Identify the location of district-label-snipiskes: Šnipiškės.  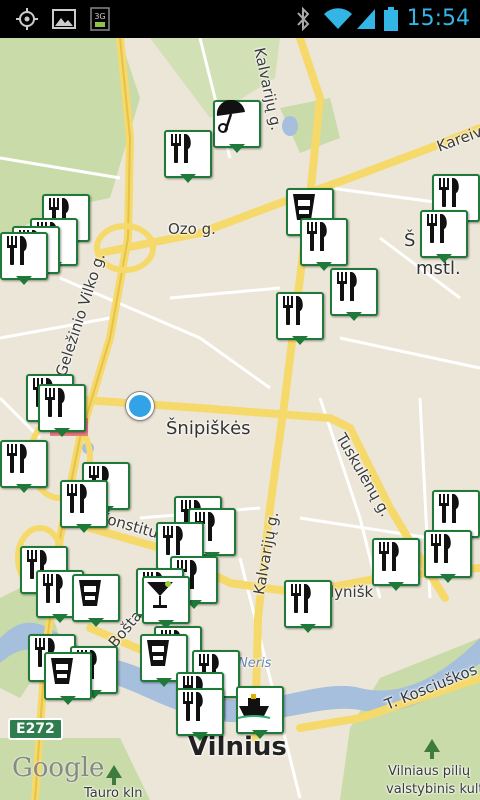
(208, 428).